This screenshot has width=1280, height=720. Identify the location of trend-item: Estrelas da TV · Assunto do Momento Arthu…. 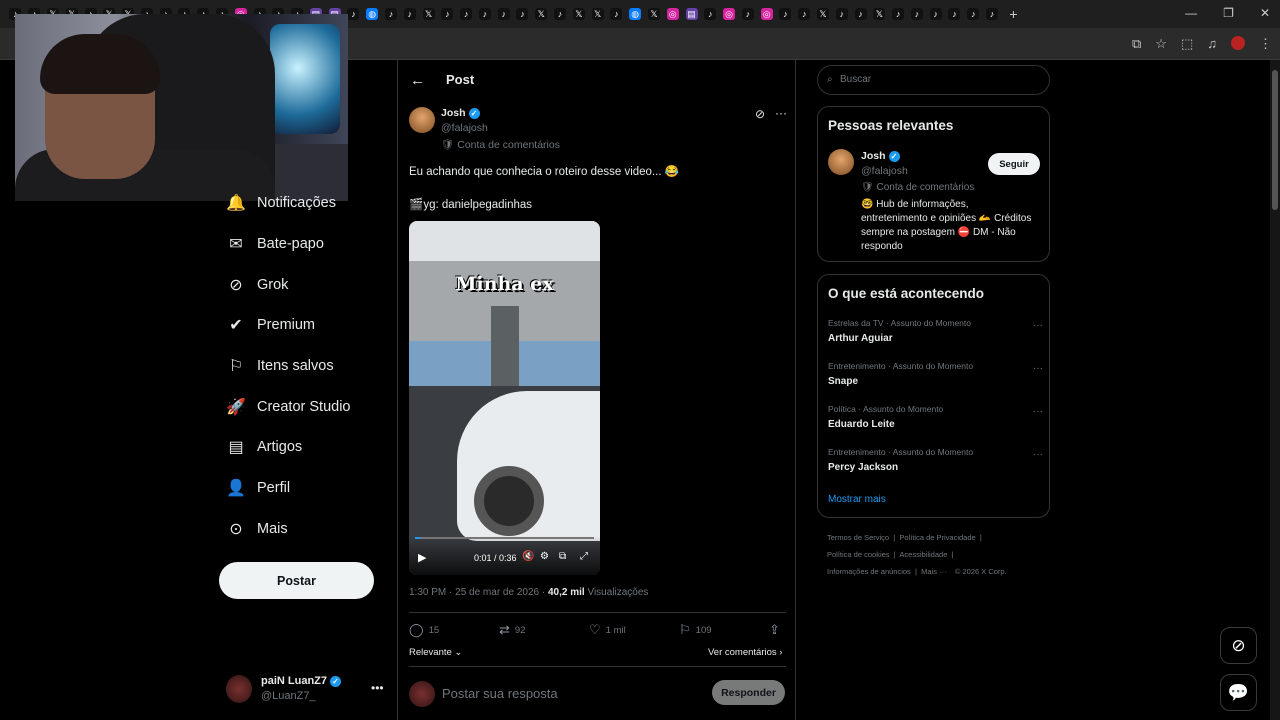
(935, 331).